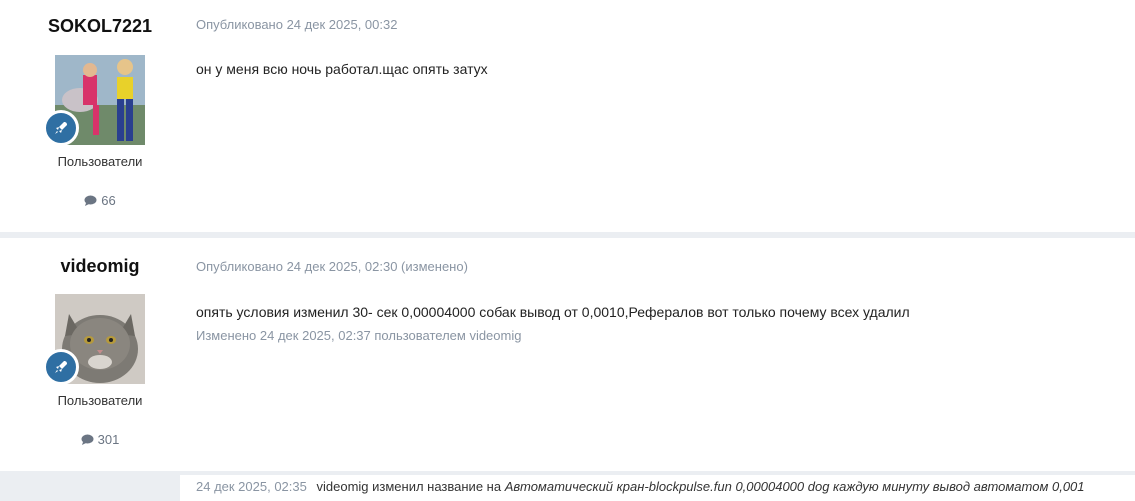 The height and width of the screenshot is (501, 1135). Describe the element at coordinates (251, 486) in the screenshot. I see `activity-time: 24 дек 2025, 02:35` at that location.